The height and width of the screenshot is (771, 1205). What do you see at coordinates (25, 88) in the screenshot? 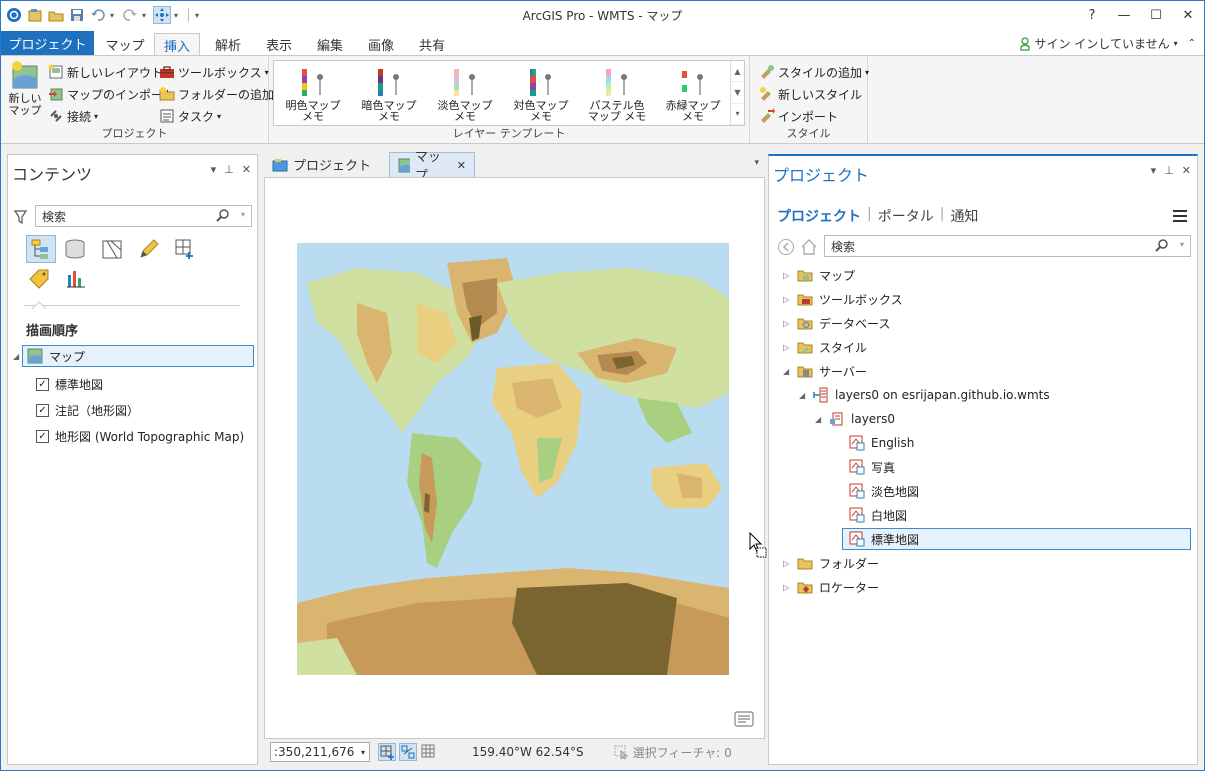
I see `new-map-button: 新しい マップ` at bounding box center [25, 88].